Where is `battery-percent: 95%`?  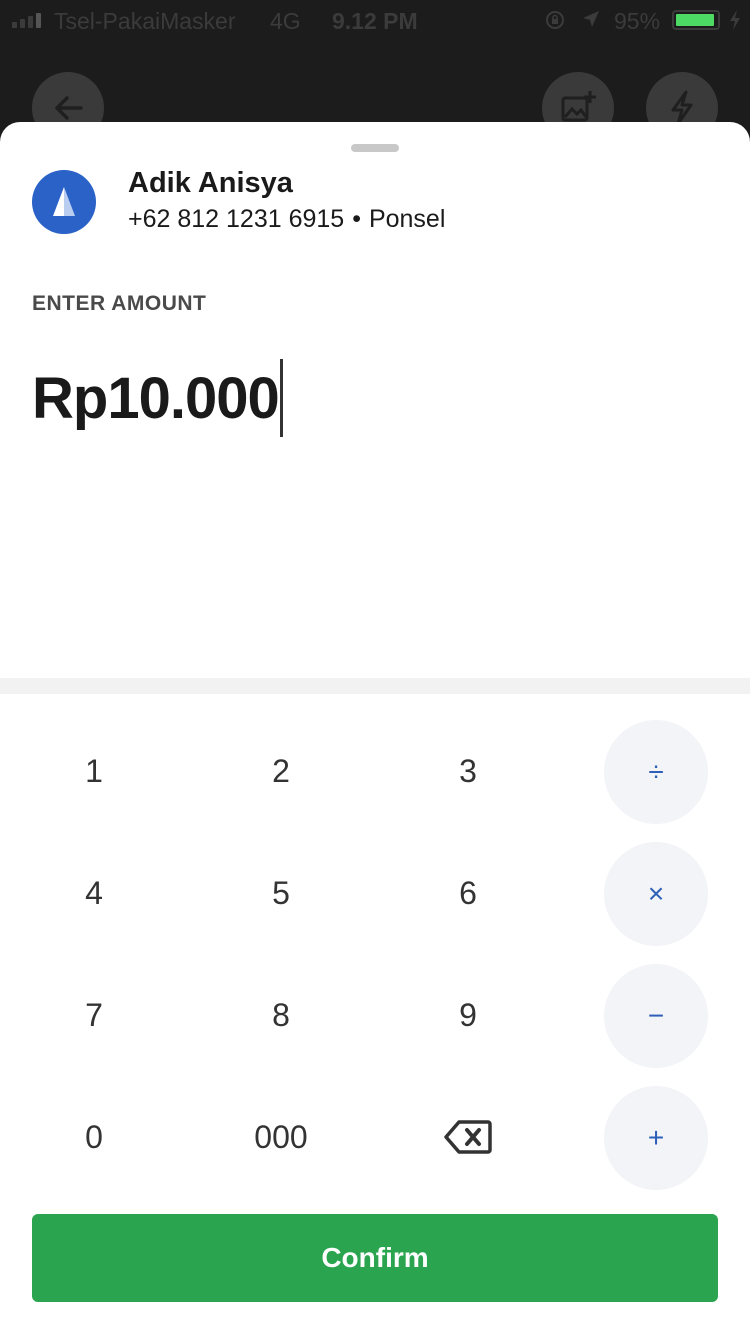 battery-percent: 95% is located at coordinates (637, 21).